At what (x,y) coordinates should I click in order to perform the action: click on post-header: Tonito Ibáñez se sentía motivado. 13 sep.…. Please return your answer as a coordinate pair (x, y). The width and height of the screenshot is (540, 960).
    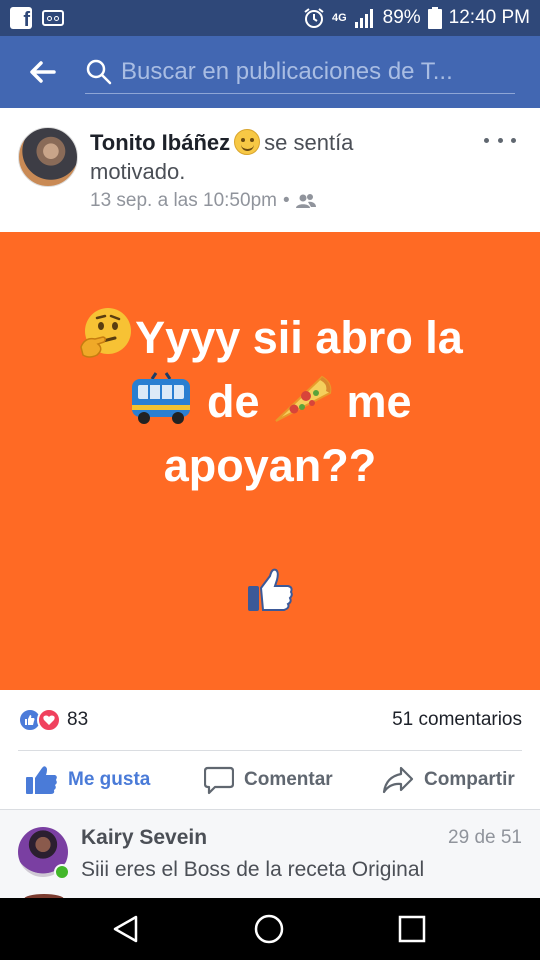
    Looking at the image, I should click on (270, 170).